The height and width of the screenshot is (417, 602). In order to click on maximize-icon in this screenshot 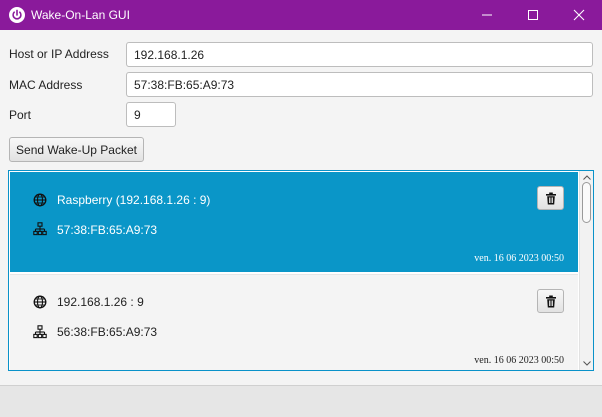, I will do `click(533, 15)`.